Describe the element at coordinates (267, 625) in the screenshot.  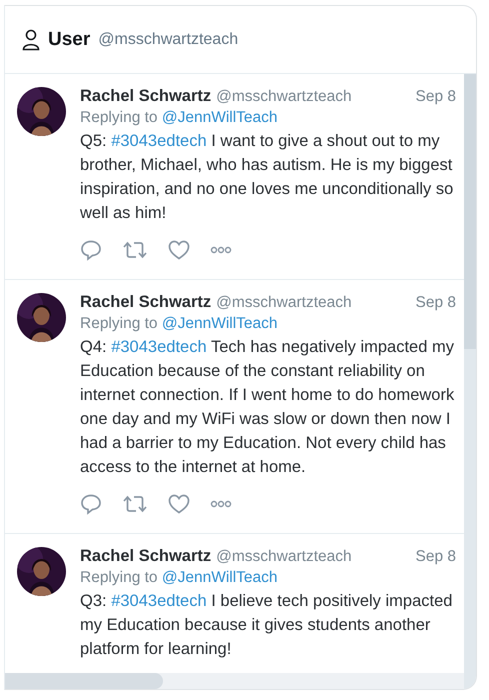
I see `tweet-text: Q3: #3043edtech I believe tech positively impacted my Education because it gives students another platform for learning!` at that location.